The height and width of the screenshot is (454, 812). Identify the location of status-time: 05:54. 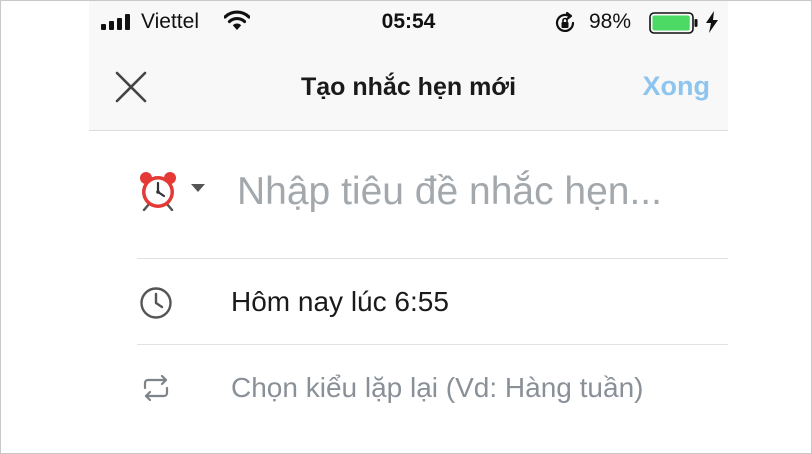
(408, 21).